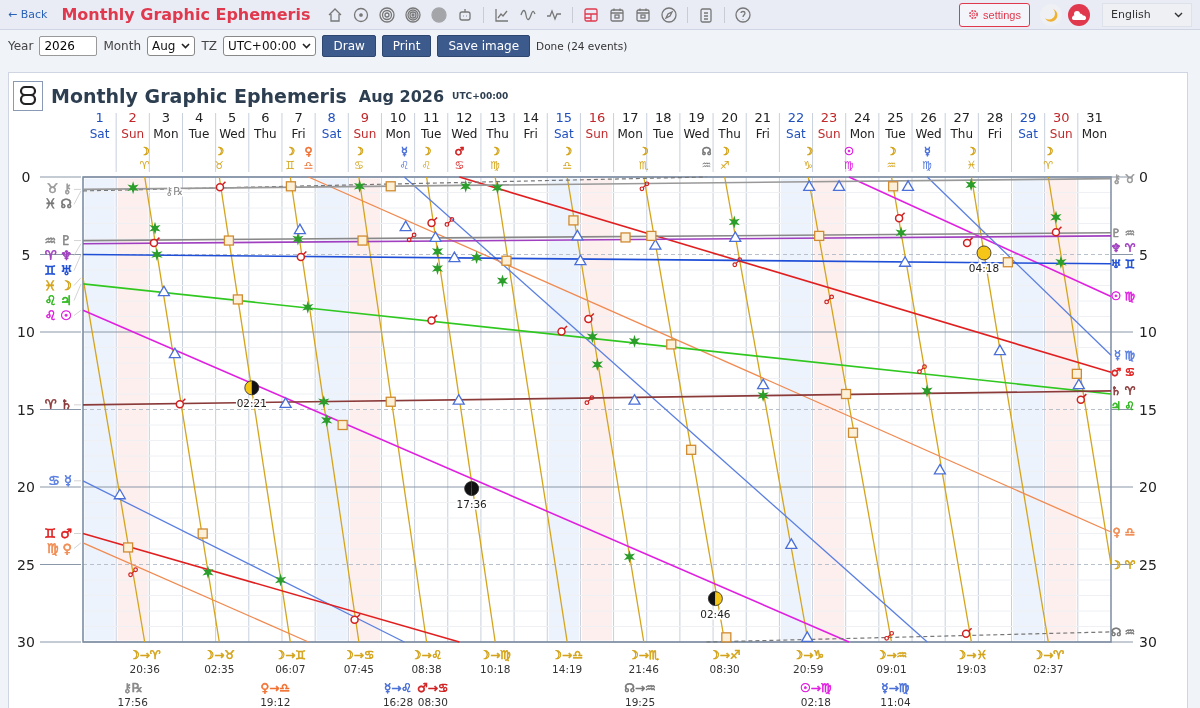 This screenshot has width=1200, height=708. Describe the element at coordinates (186, 14) in the screenshot. I see `app-title: Monthly Graphic Ephemeris` at that location.